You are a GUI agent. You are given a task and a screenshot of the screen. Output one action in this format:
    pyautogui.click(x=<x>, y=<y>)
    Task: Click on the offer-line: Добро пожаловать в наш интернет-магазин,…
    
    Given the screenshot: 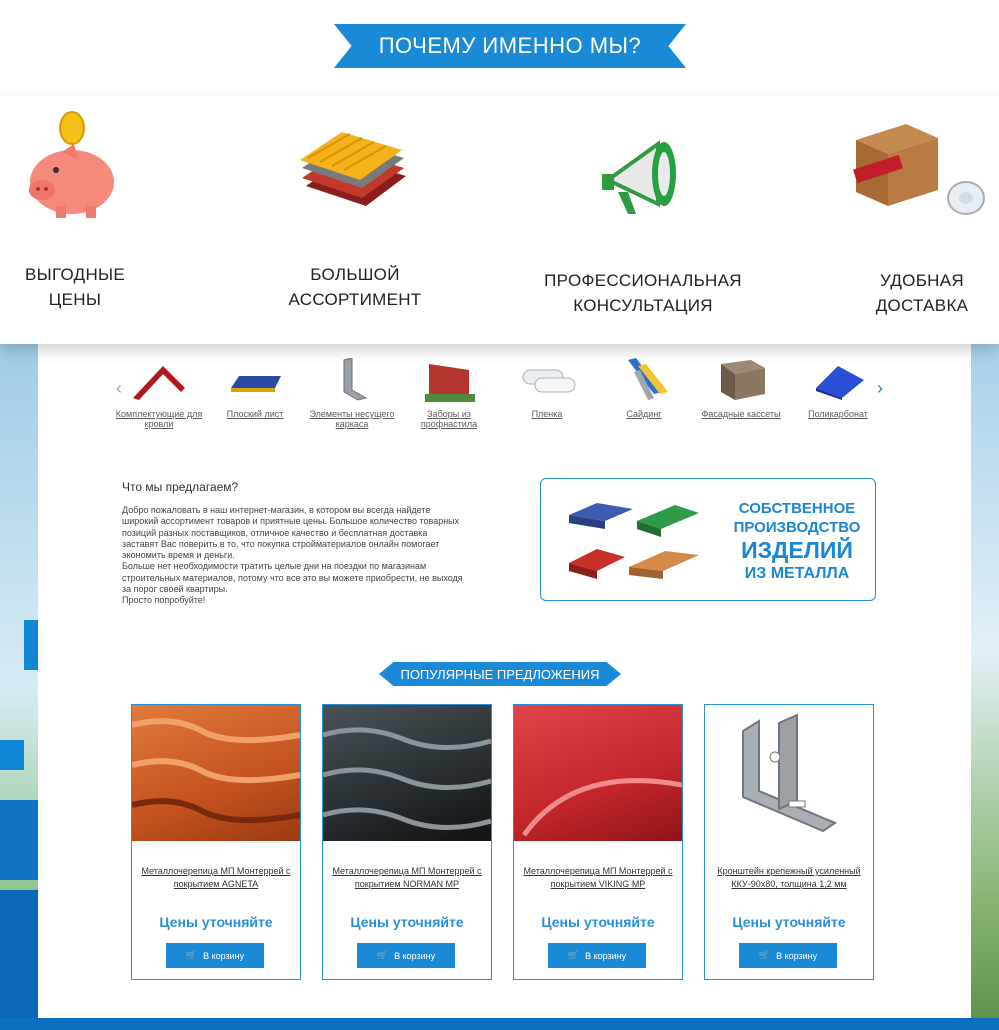 What is the action you would take?
    pyautogui.click(x=276, y=510)
    